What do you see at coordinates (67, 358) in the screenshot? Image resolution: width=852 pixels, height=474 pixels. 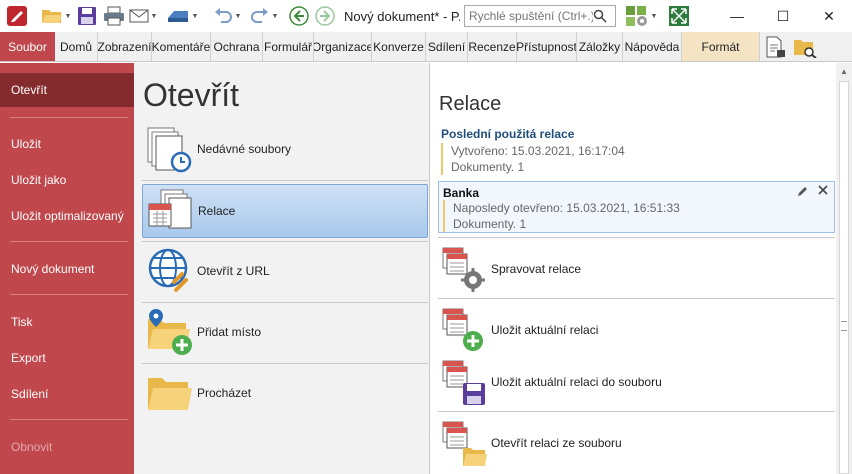 I see `menu-item-export: Export` at bounding box center [67, 358].